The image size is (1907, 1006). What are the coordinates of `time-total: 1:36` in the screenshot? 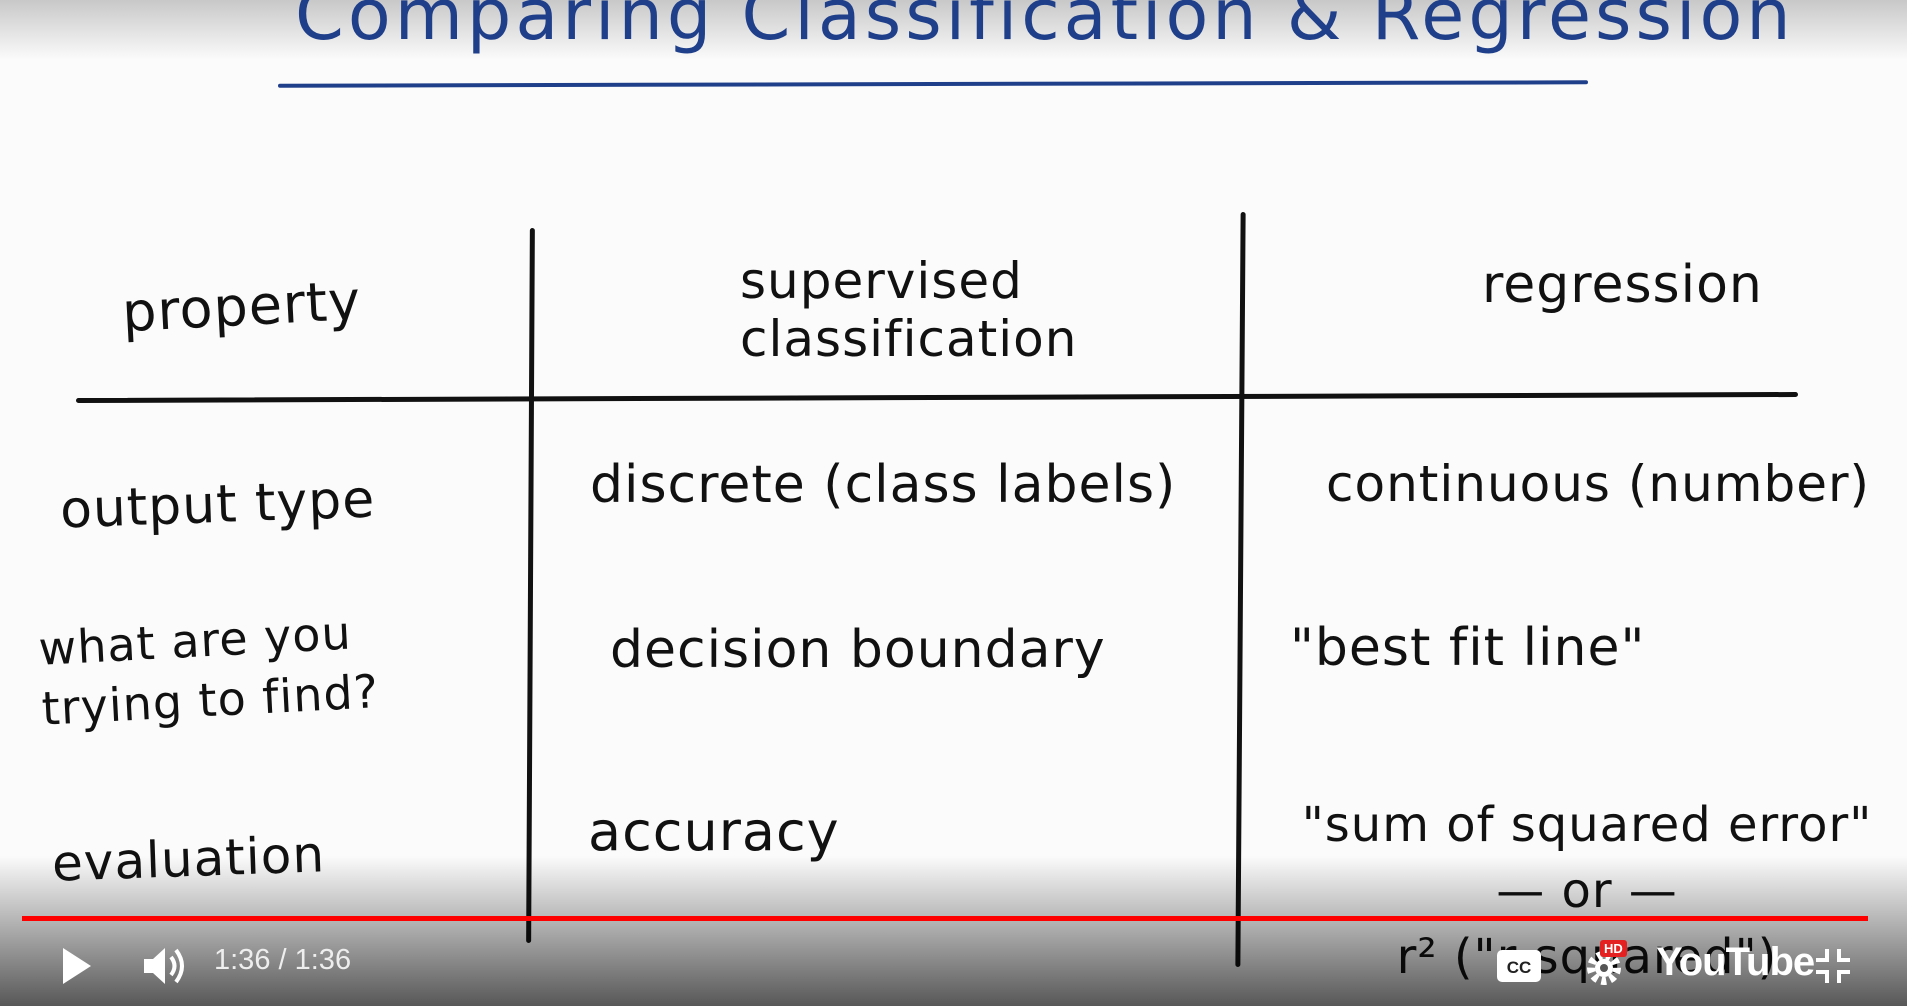 It's located at (323, 960).